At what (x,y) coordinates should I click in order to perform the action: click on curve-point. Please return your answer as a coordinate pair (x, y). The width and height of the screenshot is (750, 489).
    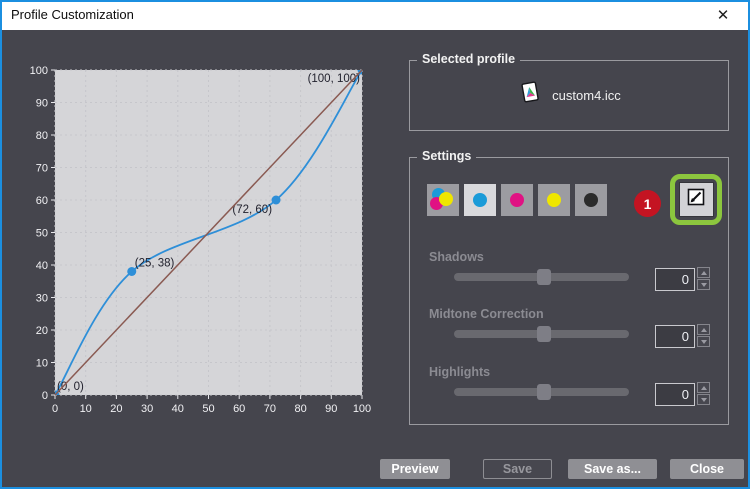
    Looking at the image, I should click on (276, 200).